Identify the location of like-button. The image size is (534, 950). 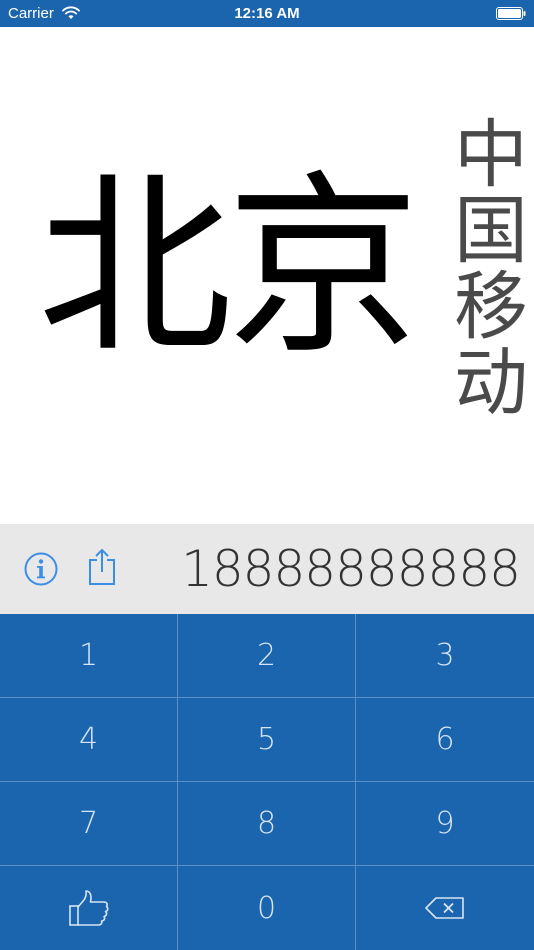
(89, 908).